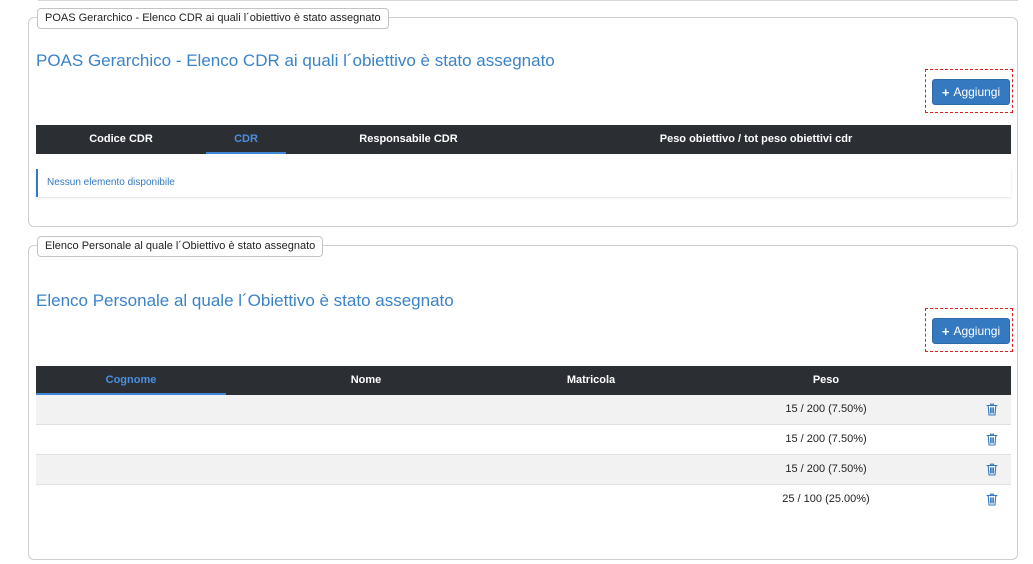  What do you see at coordinates (523, 183) in the screenshot?
I see `cdr-empty-message: Nessun elemento disponibile` at bounding box center [523, 183].